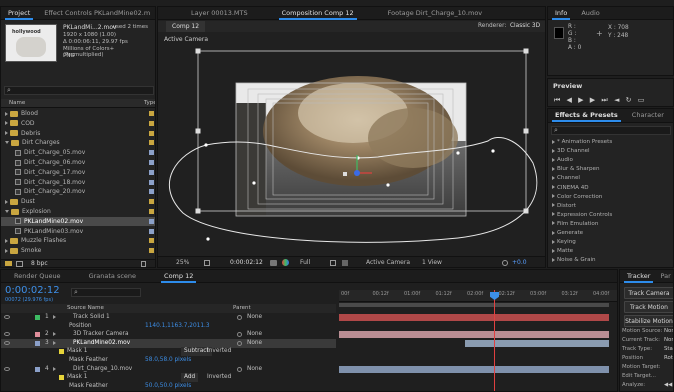  What do you see at coordinates (8, 263) in the screenshot?
I see `new-folder-icon` at bounding box center [8, 263].